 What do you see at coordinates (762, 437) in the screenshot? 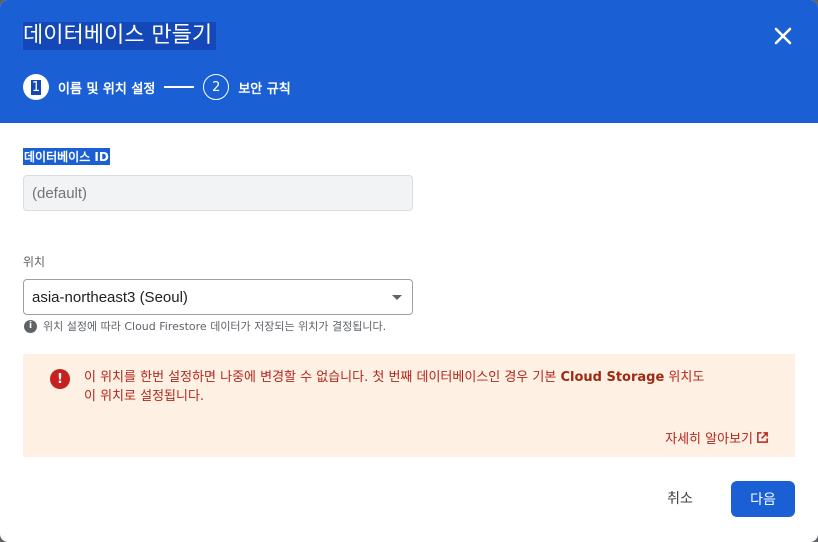
I see `external-link-icon` at bounding box center [762, 437].